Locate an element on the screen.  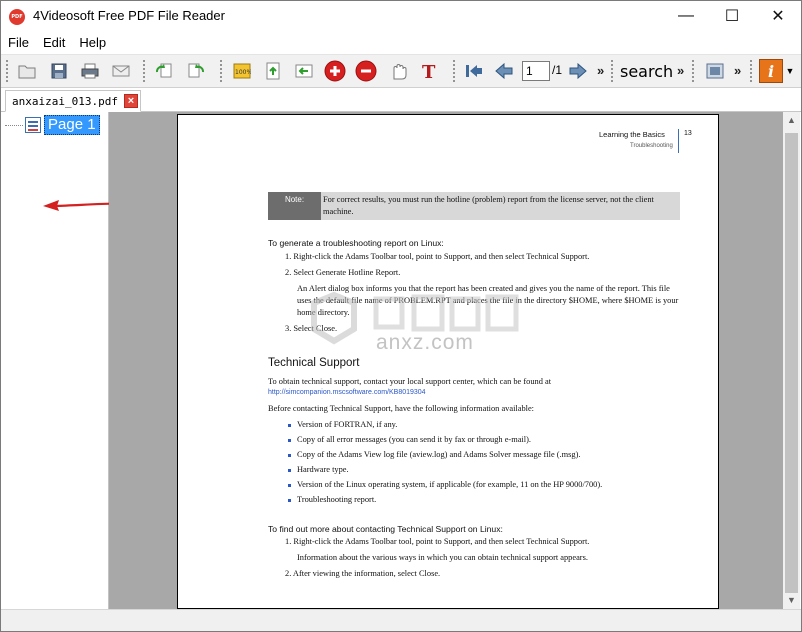
info-bullet: Version of FORTRAN, if any. is located at coordinates (342, 424).